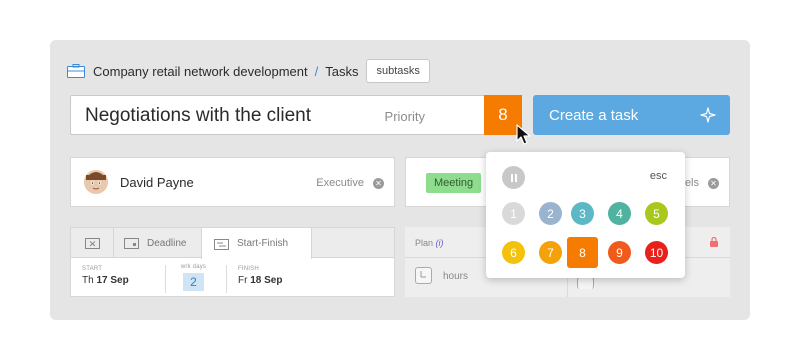  I want to click on meeting-tag: Meeting, so click(454, 183).